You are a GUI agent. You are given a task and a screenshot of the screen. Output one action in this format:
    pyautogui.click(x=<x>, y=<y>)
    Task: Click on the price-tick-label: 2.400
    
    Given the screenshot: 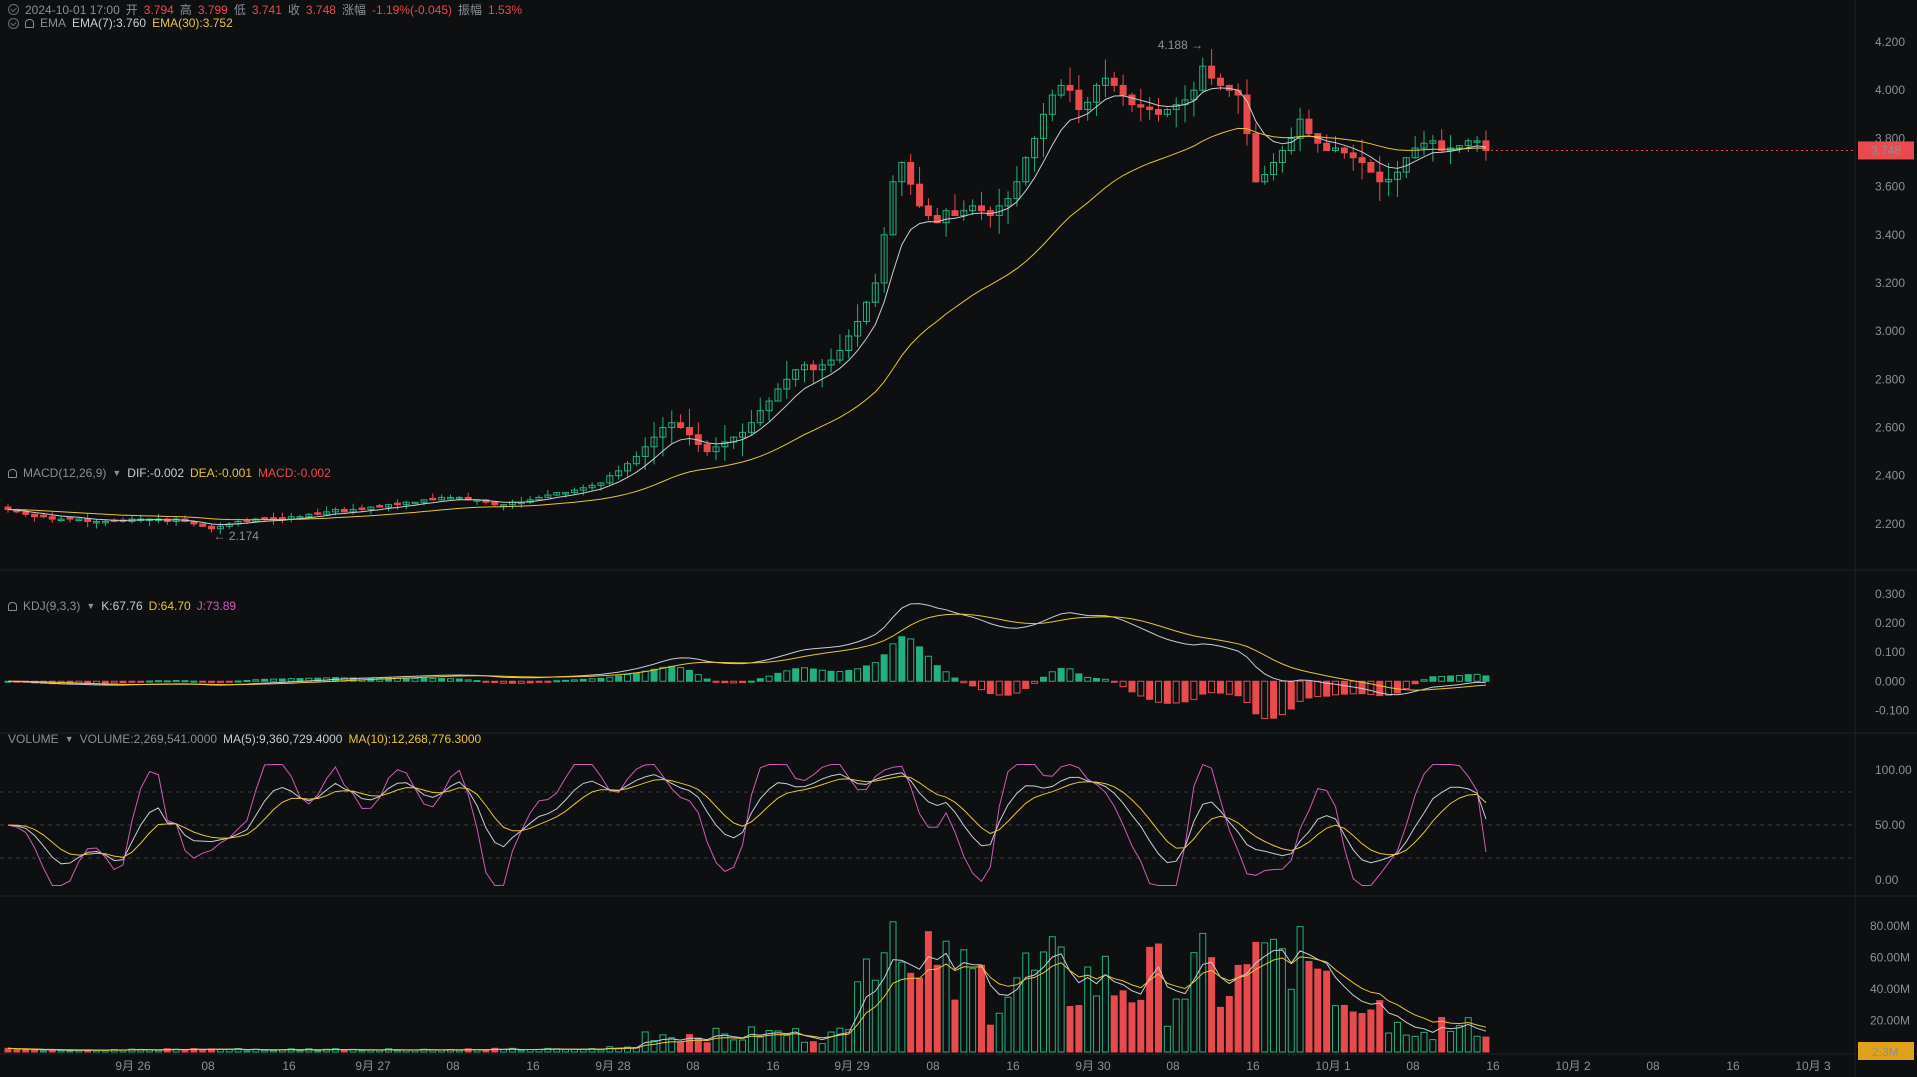 What is the action you would take?
    pyautogui.click(x=1890, y=476)
    